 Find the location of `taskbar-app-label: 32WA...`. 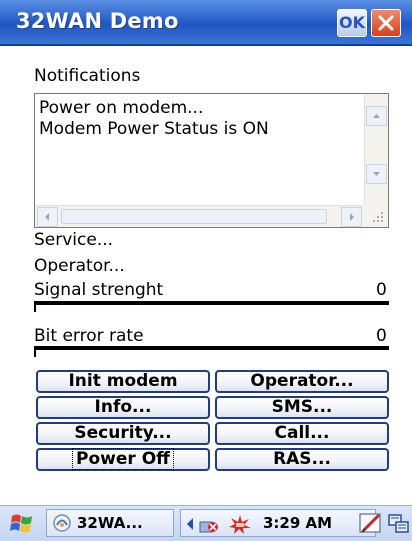

taskbar-app-label: 32WA... is located at coordinates (110, 523).